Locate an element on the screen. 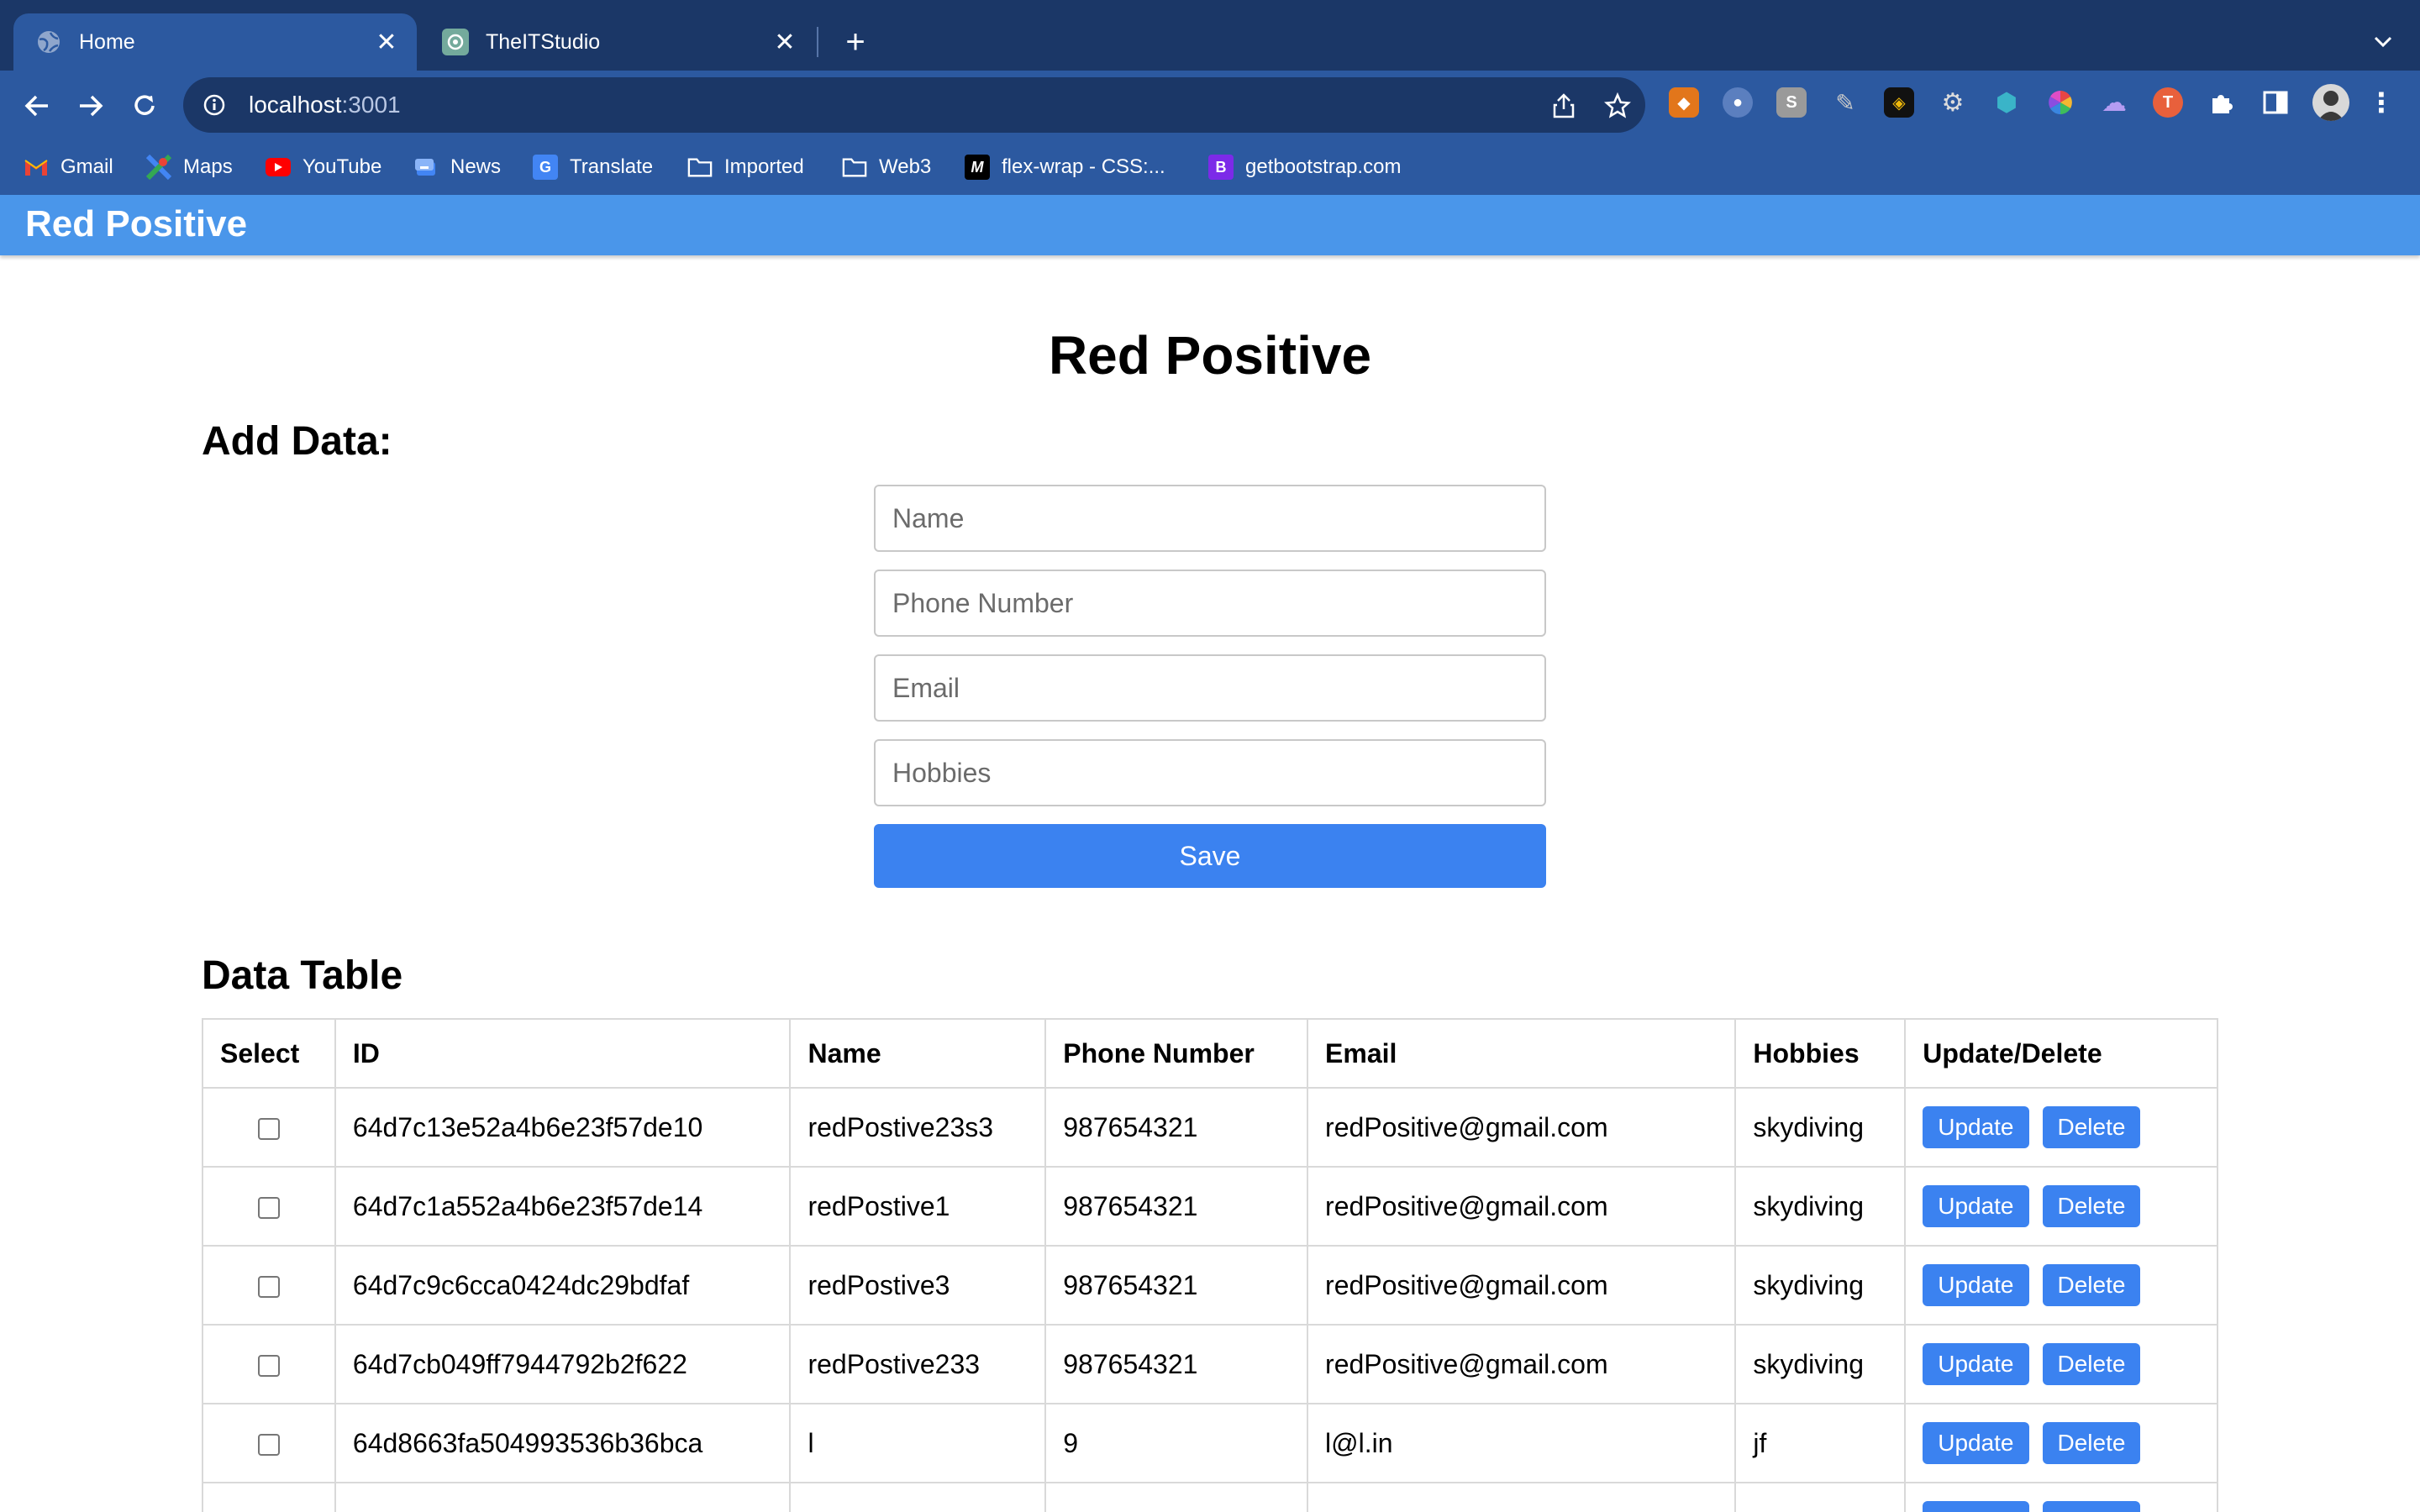  tab-theitstudio: TheITStudio ✕ is located at coordinates (617, 42).